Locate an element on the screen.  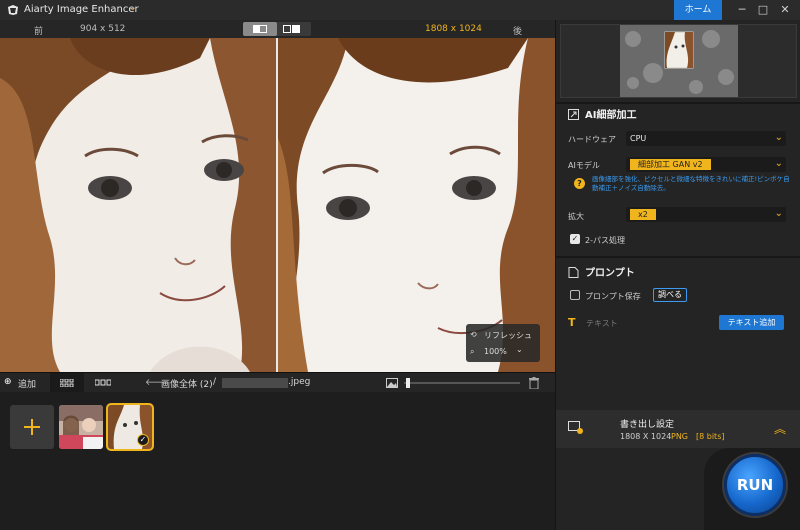
file-extension: .jpeg is located at coordinates (299, 382).